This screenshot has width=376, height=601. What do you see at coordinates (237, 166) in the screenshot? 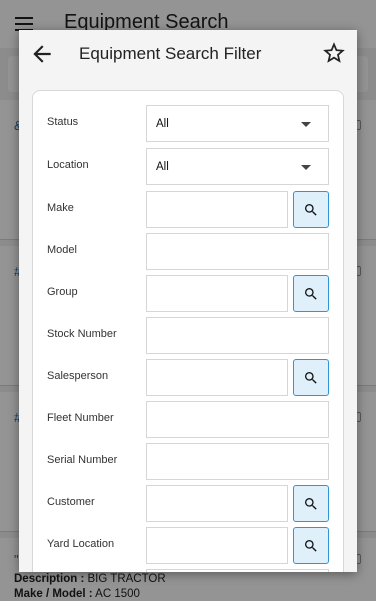
I see `location-select: All` at bounding box center [237, 166].